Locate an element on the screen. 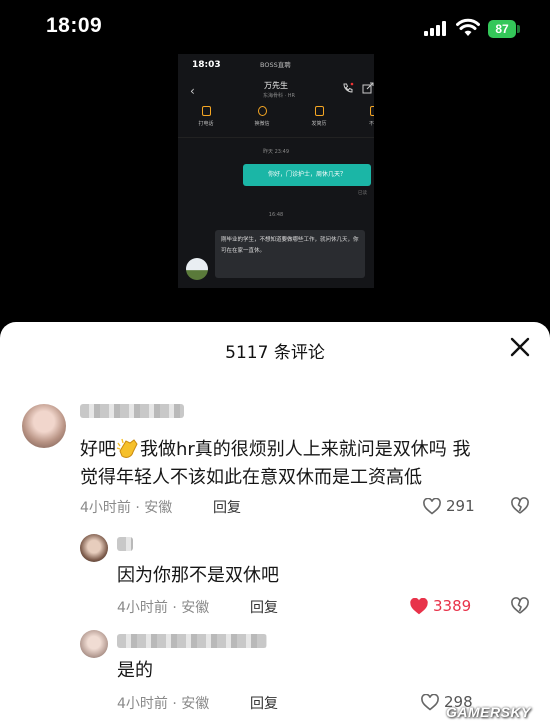  read-receipt: 已读 is located at coordinates (362, 193).